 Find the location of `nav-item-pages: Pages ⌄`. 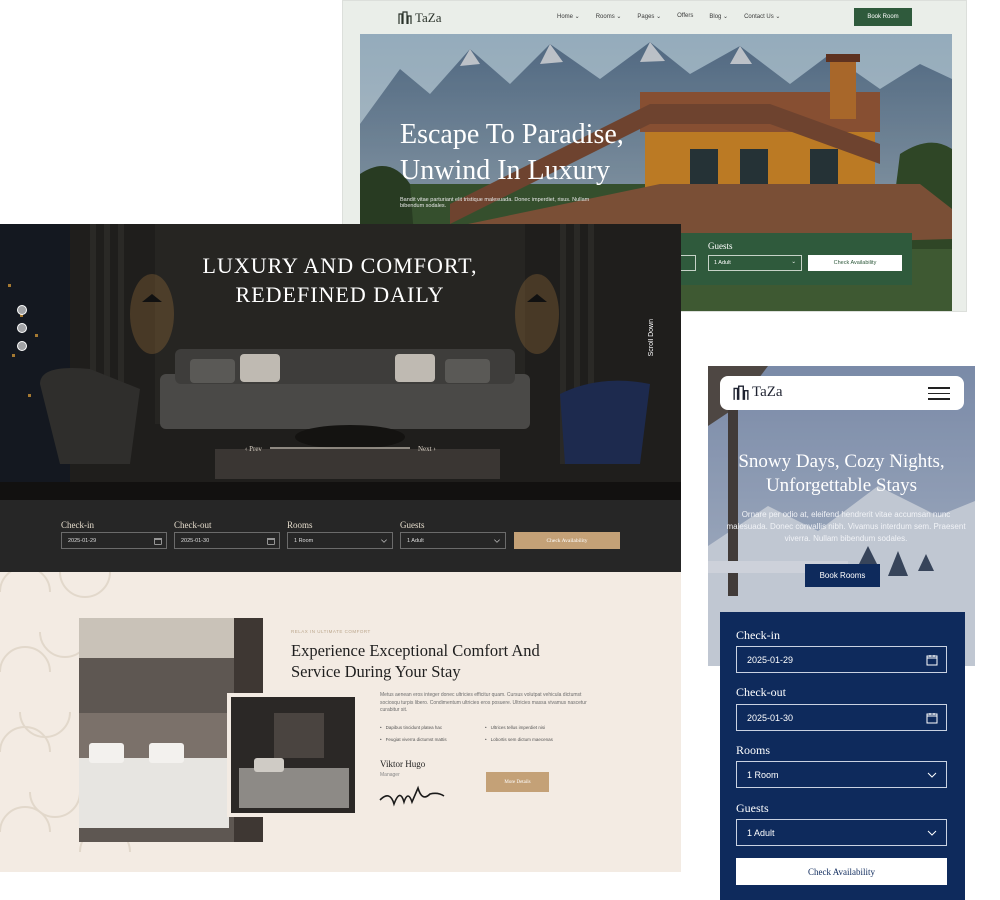

nav-item-pages: Pages ⌄ is located at coordinates (649, 16).